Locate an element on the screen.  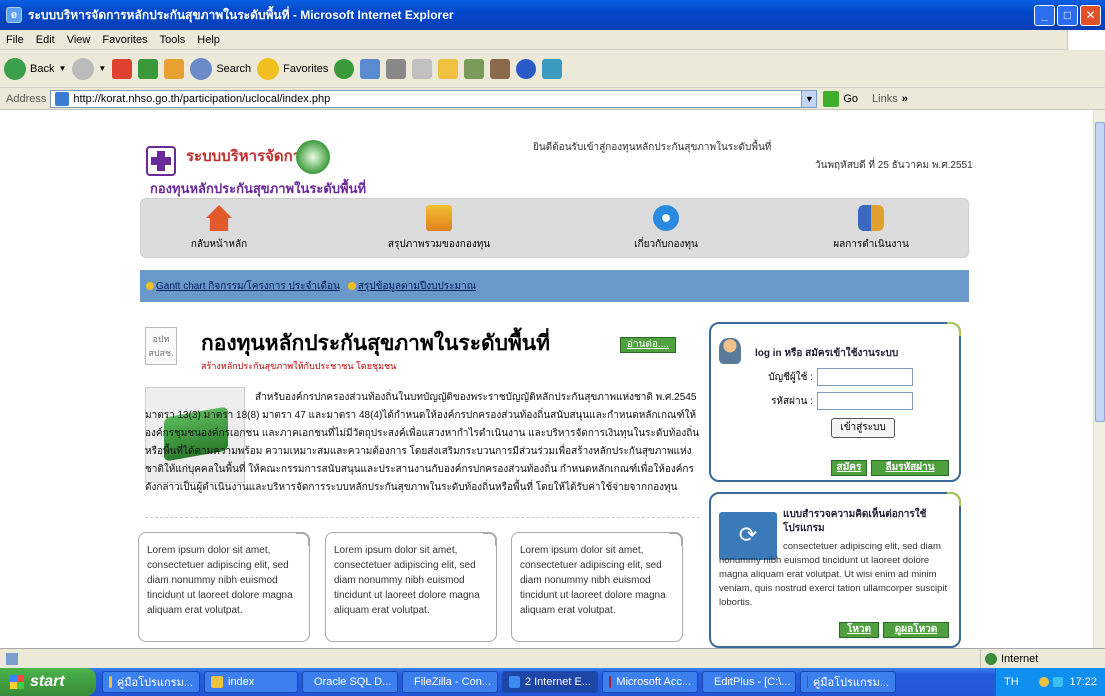
stop-icon is located at coordinates (122, 68).